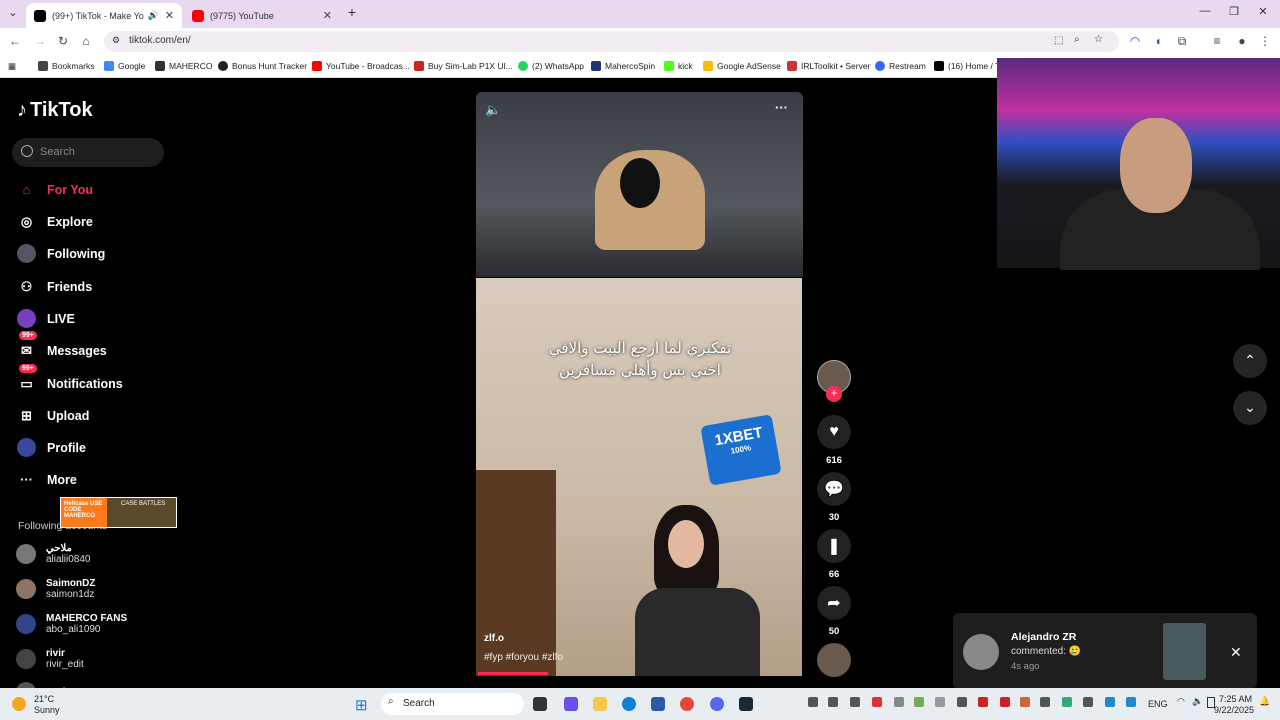 The height and width of the screenshot is (720, 1280). Describe the element at coordinates (678, 66) in the screenshot. I see `bookmark-item: kick` at that location.